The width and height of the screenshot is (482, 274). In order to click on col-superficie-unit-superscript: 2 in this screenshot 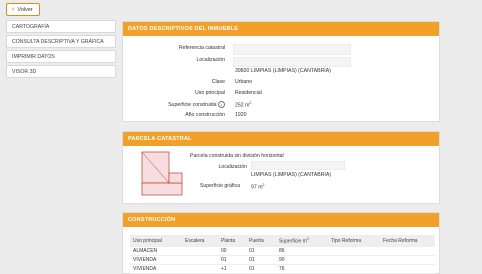, I will do `click(307, 239)`.